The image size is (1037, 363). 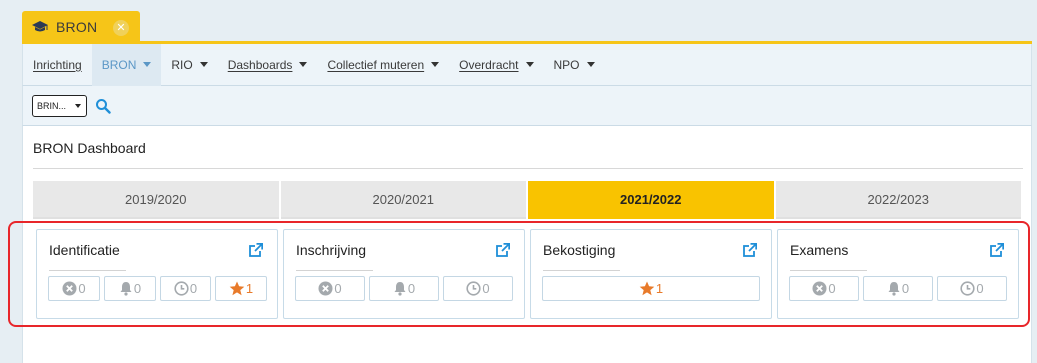 What do you see at coordinates (260, 64) in the screenshot?
I see `menu-label: Dashboards` at bounding box center [260, 64].